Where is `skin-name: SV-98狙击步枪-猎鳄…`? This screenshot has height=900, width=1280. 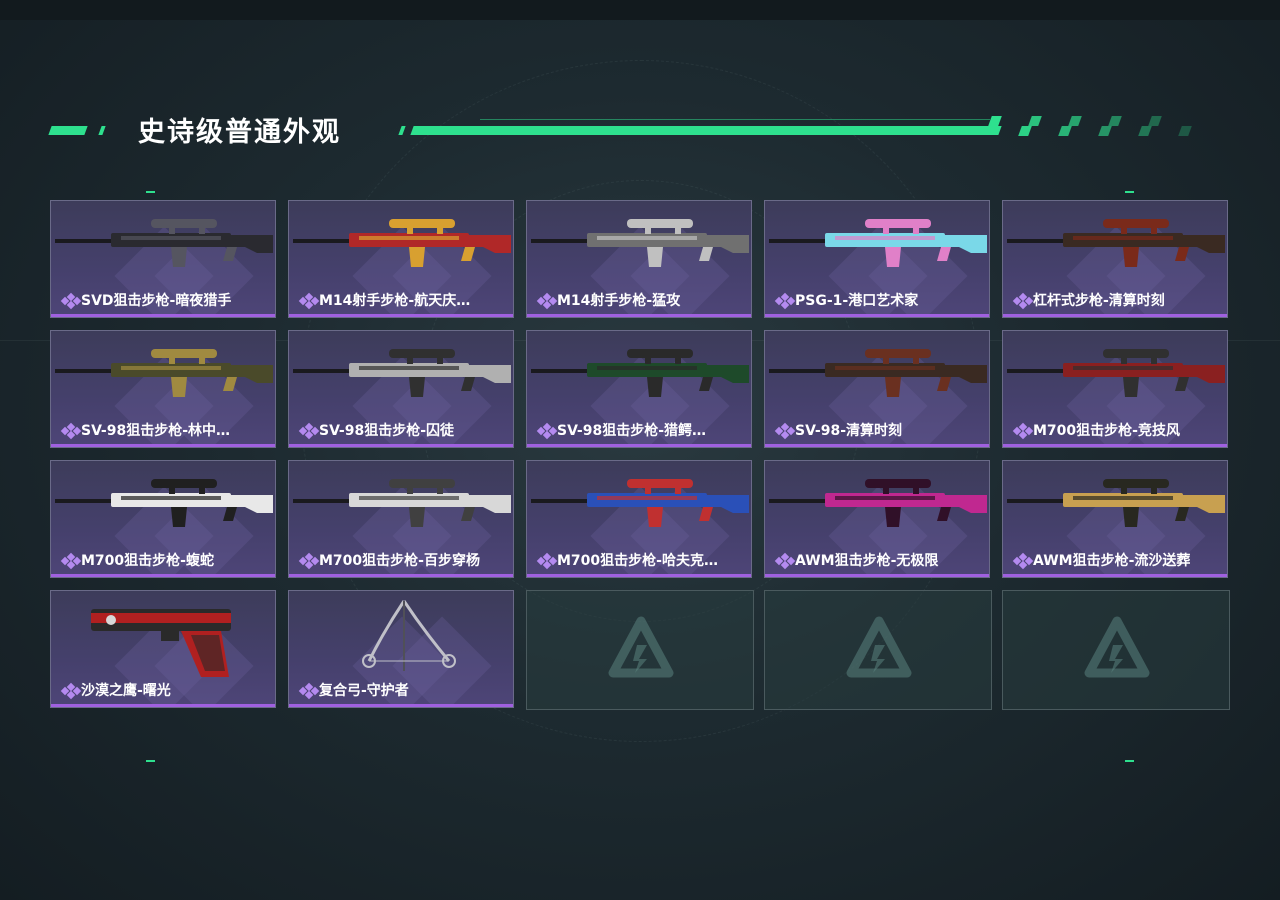
skin-name: SV-98狙击步枪-猎鳄… is located at coordinates (632, 431).